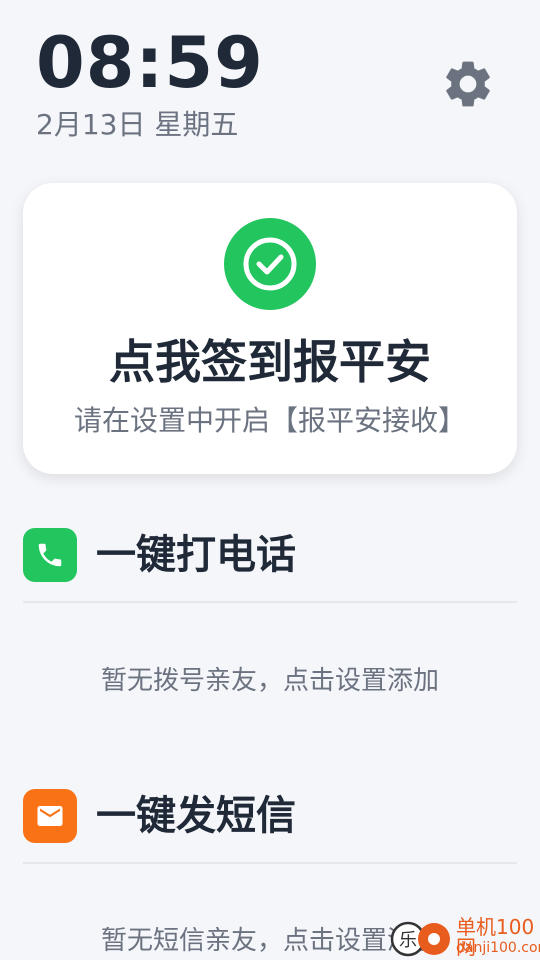 The width and height of the screenshot is (540, 960). Describe the element at coordinates (420, 939) in the screenshot. I see `watermark-logo: 乐` at that location.